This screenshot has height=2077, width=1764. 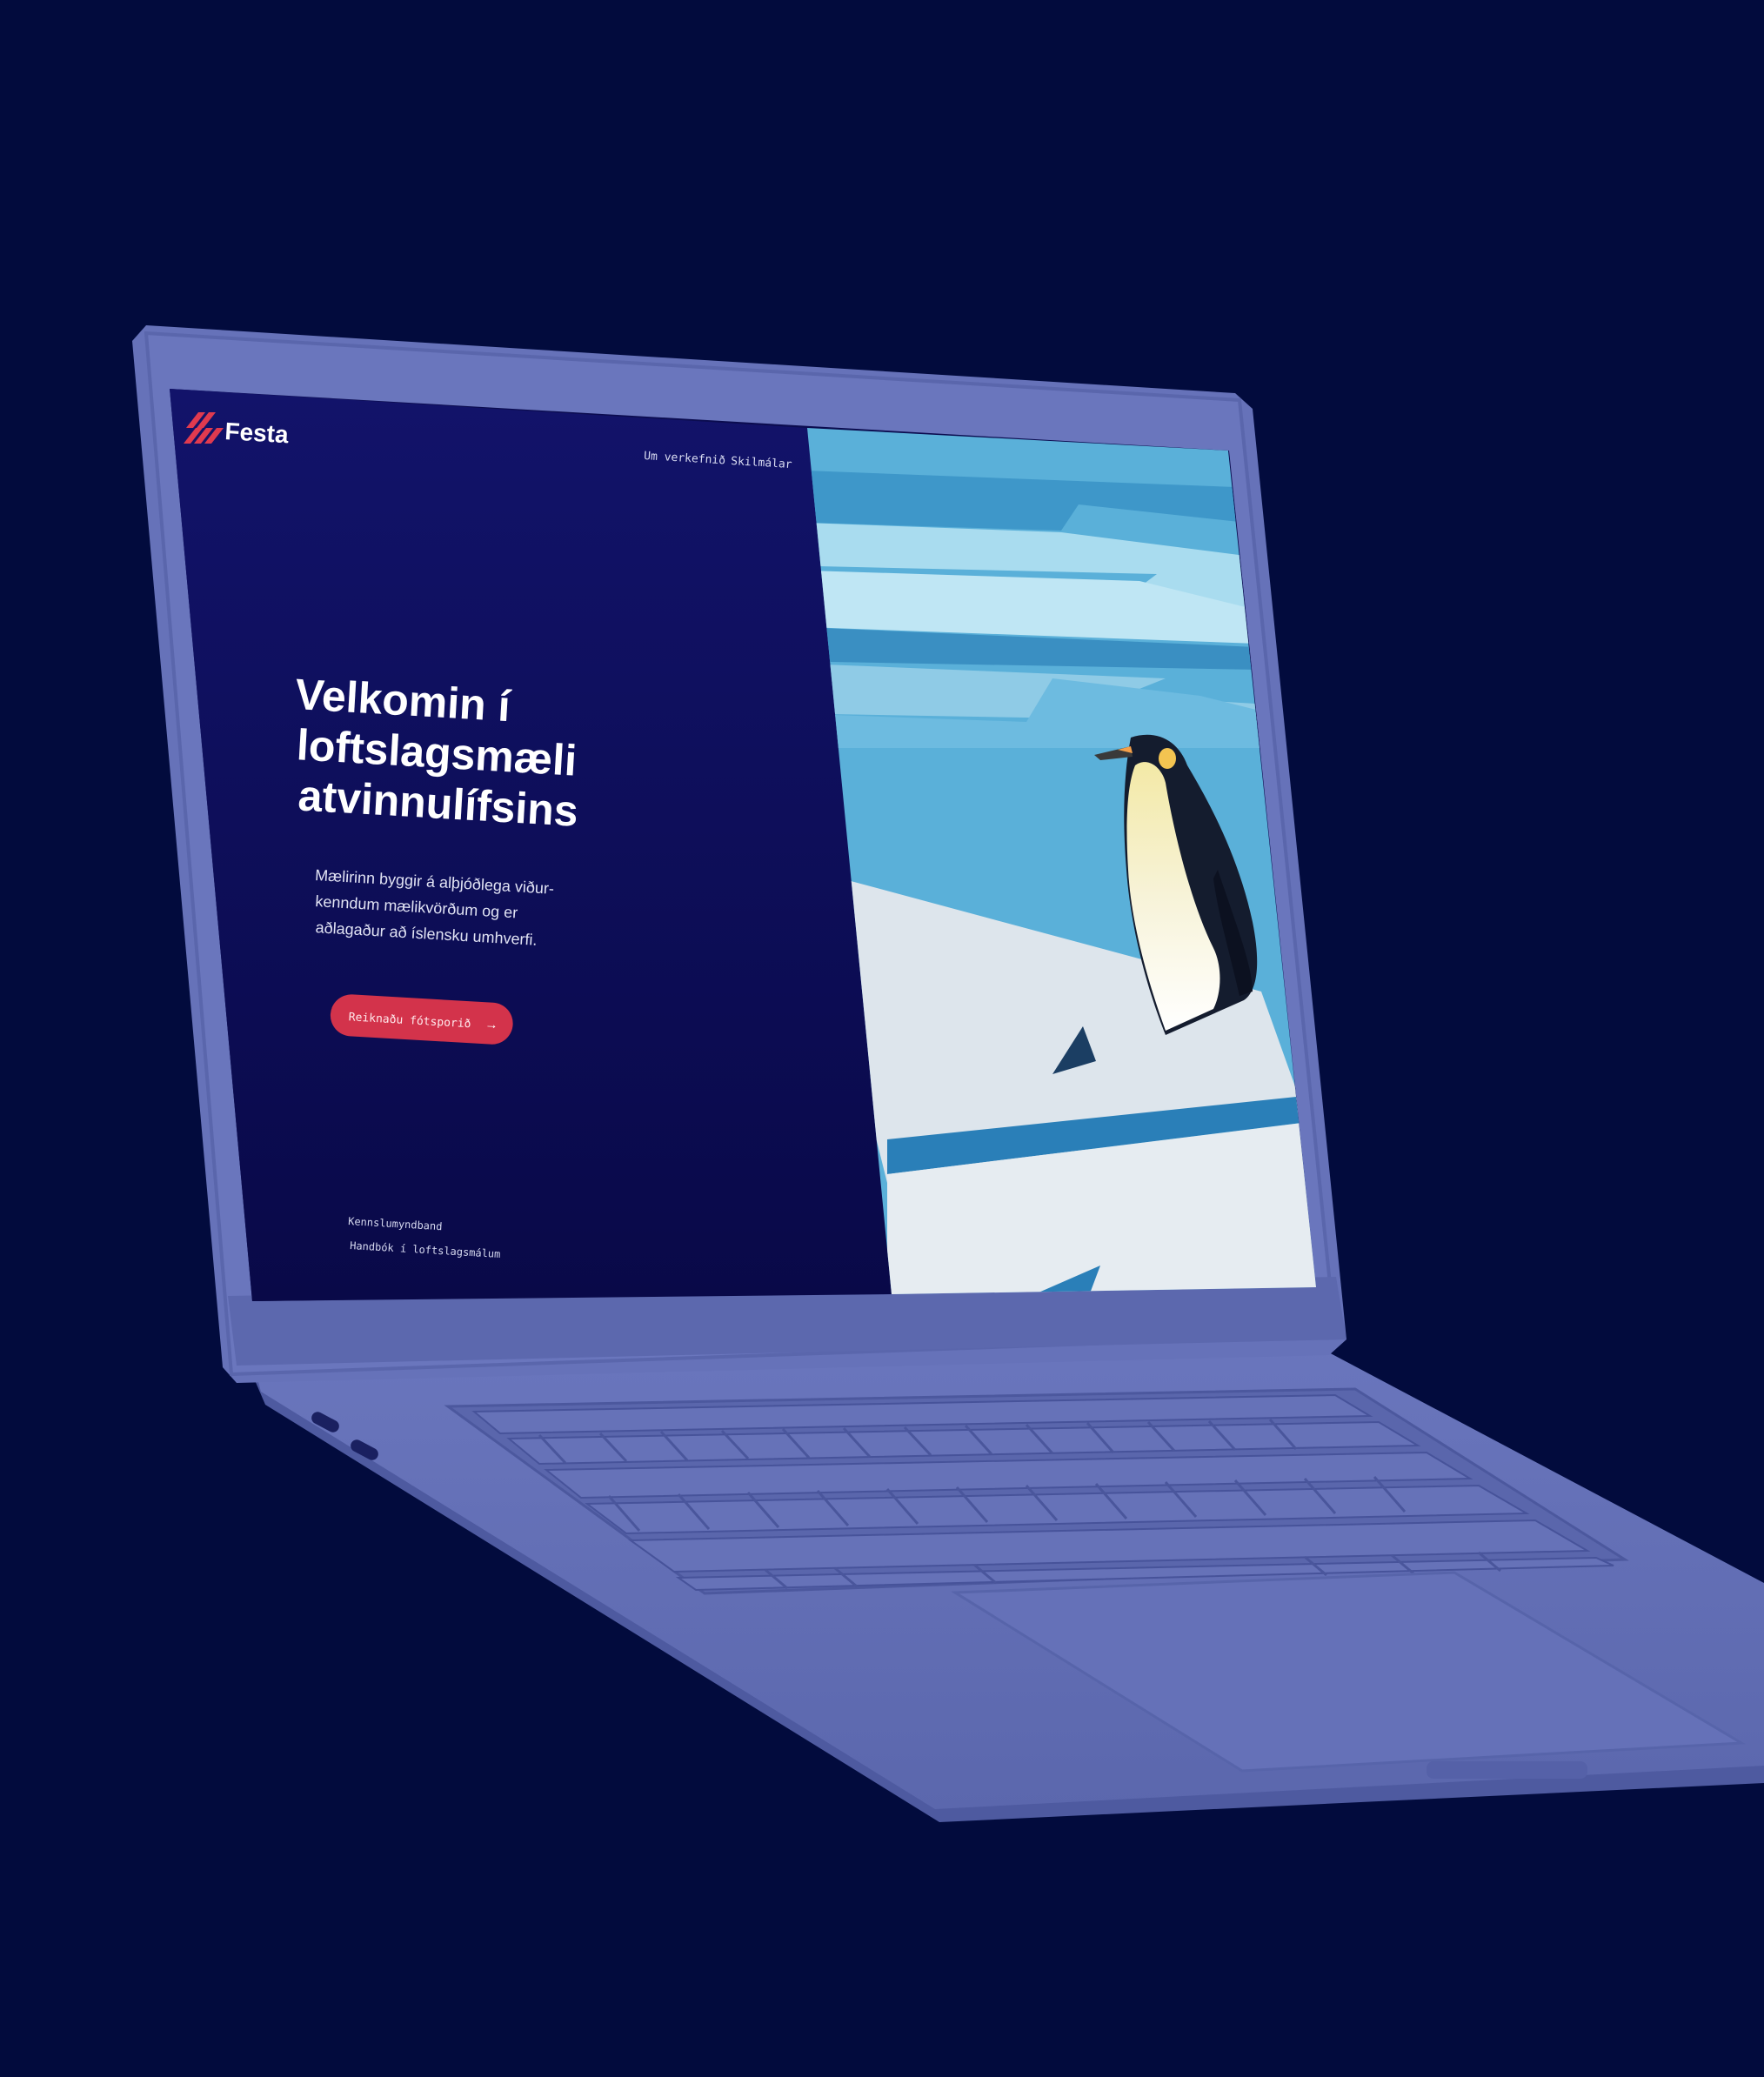 What do you see at coordinates (491, 1024) in the screenshot?
I see `arrow-right-icon: →` at bounding box center [491, 1024].